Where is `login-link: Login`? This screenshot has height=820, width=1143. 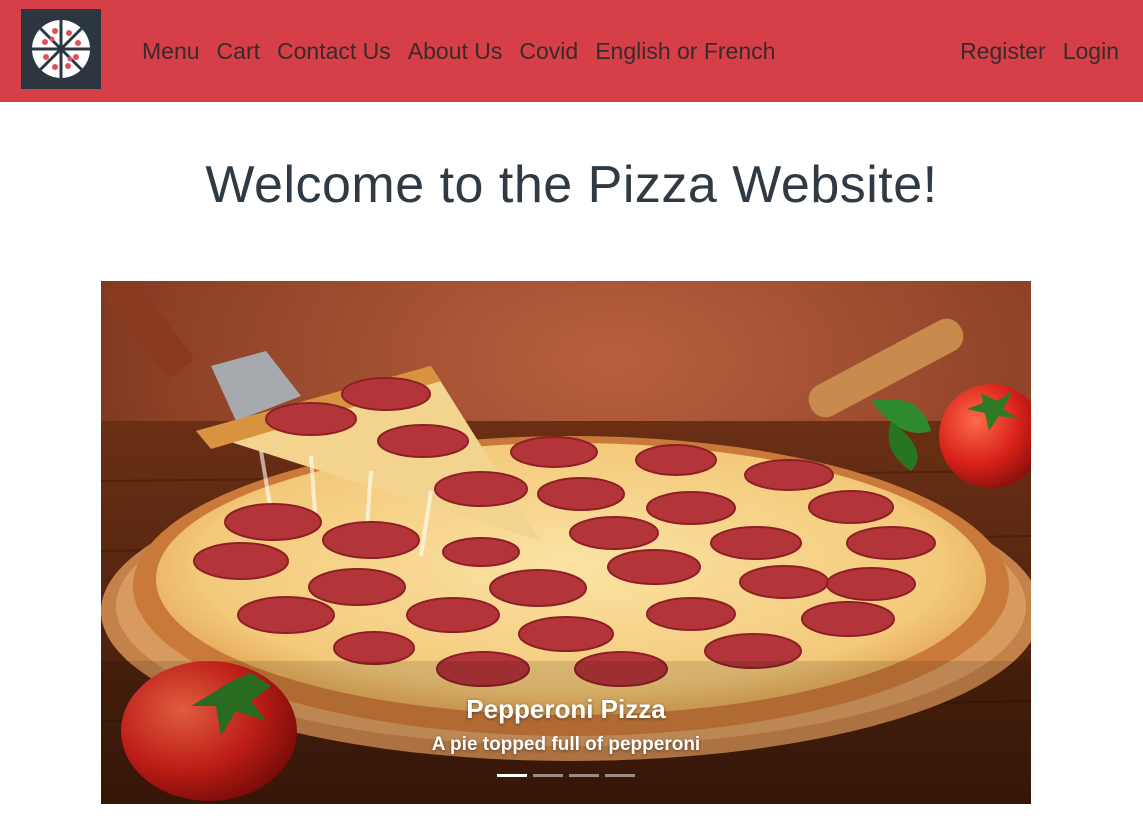
login-link: Login is located at coordinates (1091, 51).